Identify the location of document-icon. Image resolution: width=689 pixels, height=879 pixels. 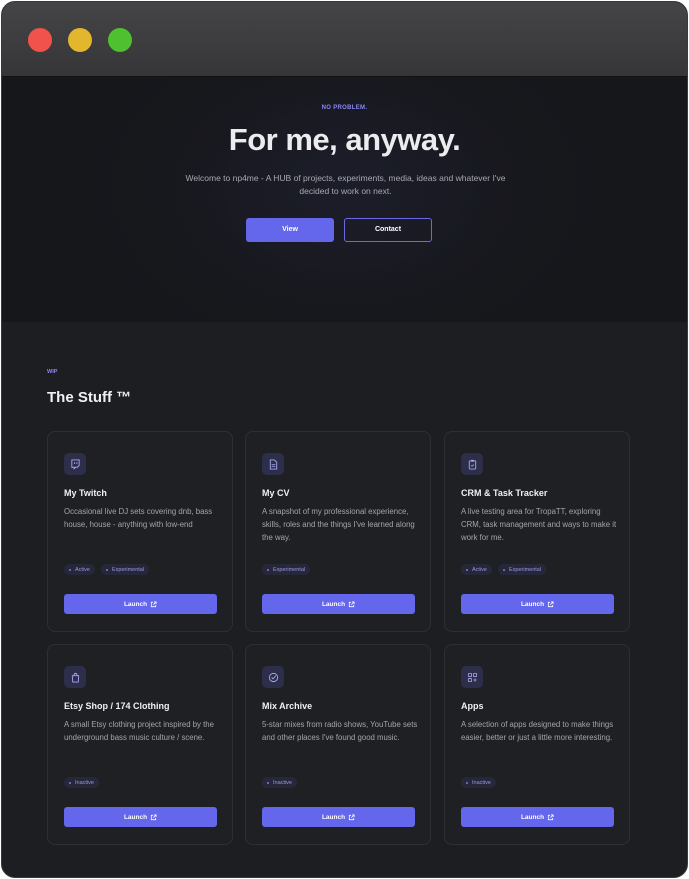
(273, 464).